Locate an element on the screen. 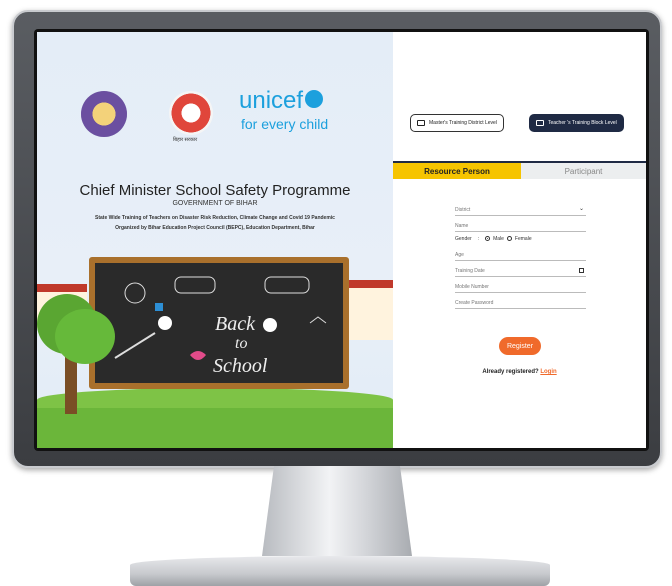 This screenshot has height=586, width=672. mobile-number-input is located at coordinates (520, 287).